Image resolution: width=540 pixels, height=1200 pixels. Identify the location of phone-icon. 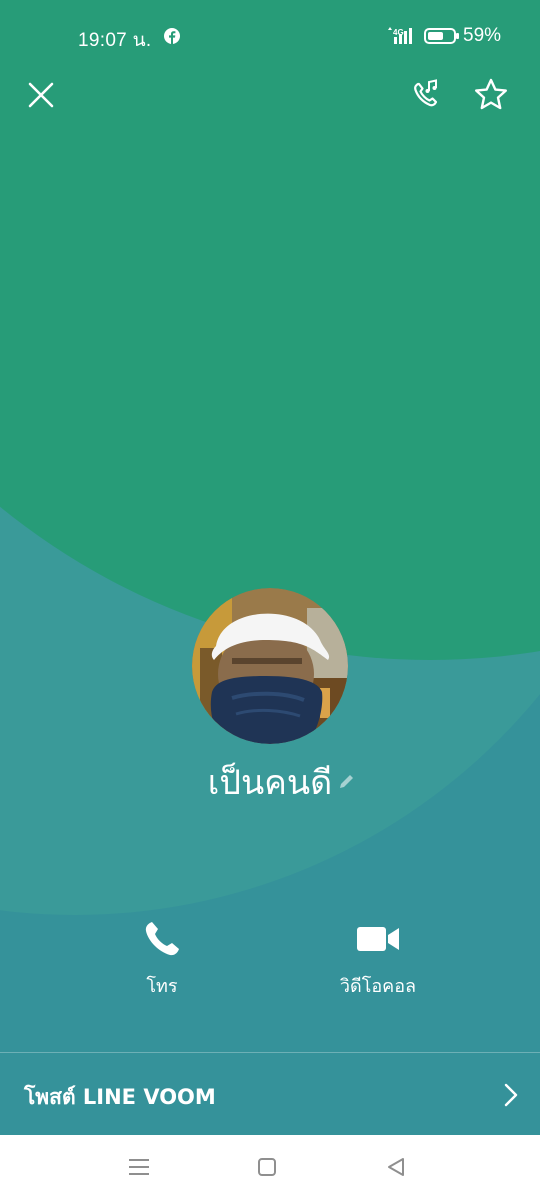
(162, 939).